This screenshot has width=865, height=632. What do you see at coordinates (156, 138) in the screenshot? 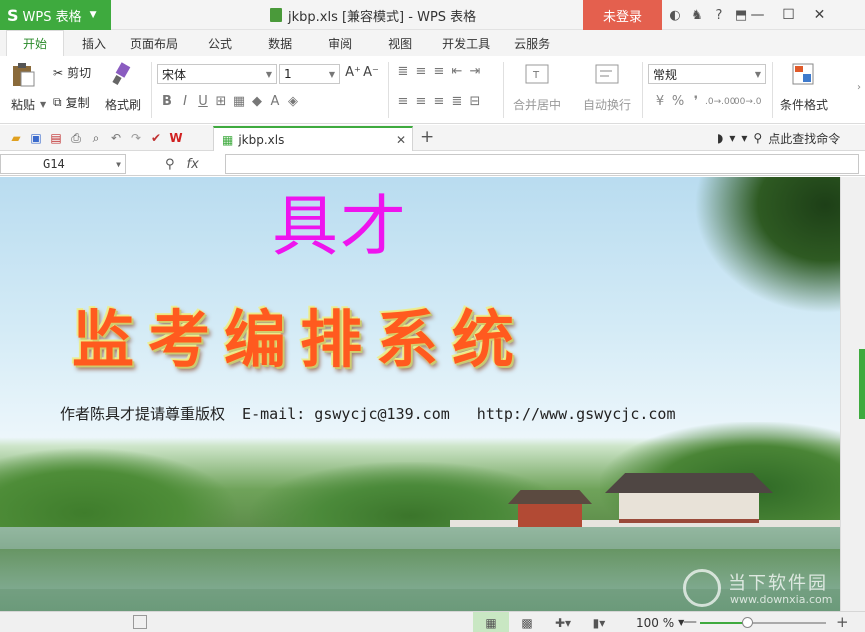
I see `customize-quick-access-icon: ✔` at bounding box center [156, 138].